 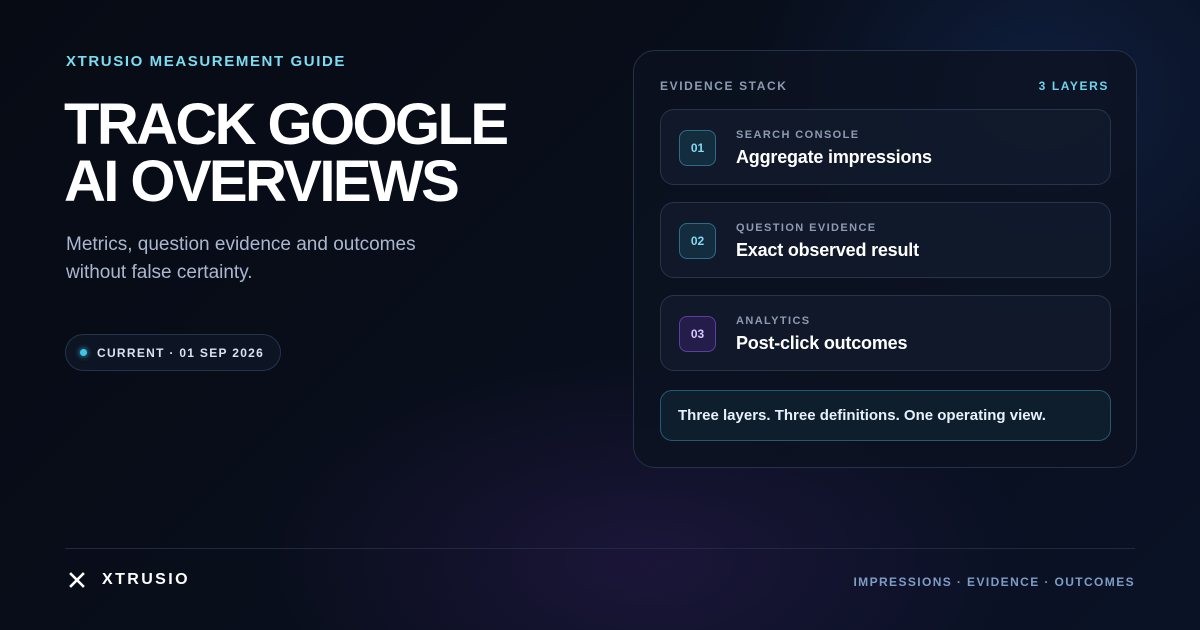 I want to click on layer-title: Aggregate impressions, so click(x=834, y=157).